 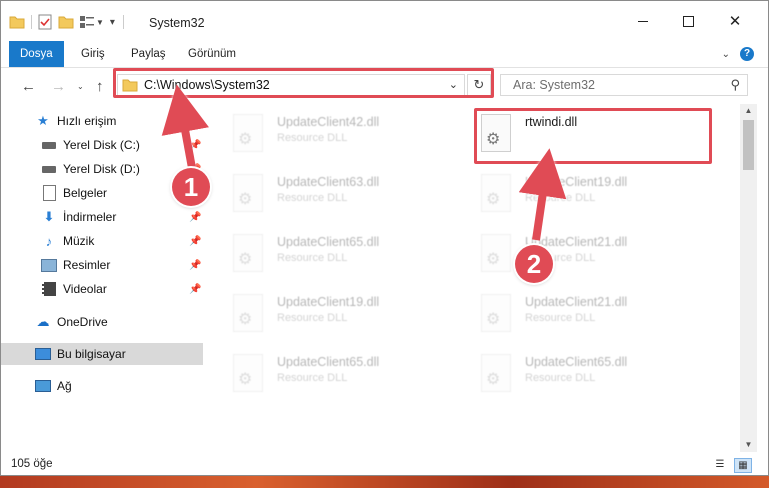 I want to click on up-arrow-icon: ↑, so click(x=100, y=86).